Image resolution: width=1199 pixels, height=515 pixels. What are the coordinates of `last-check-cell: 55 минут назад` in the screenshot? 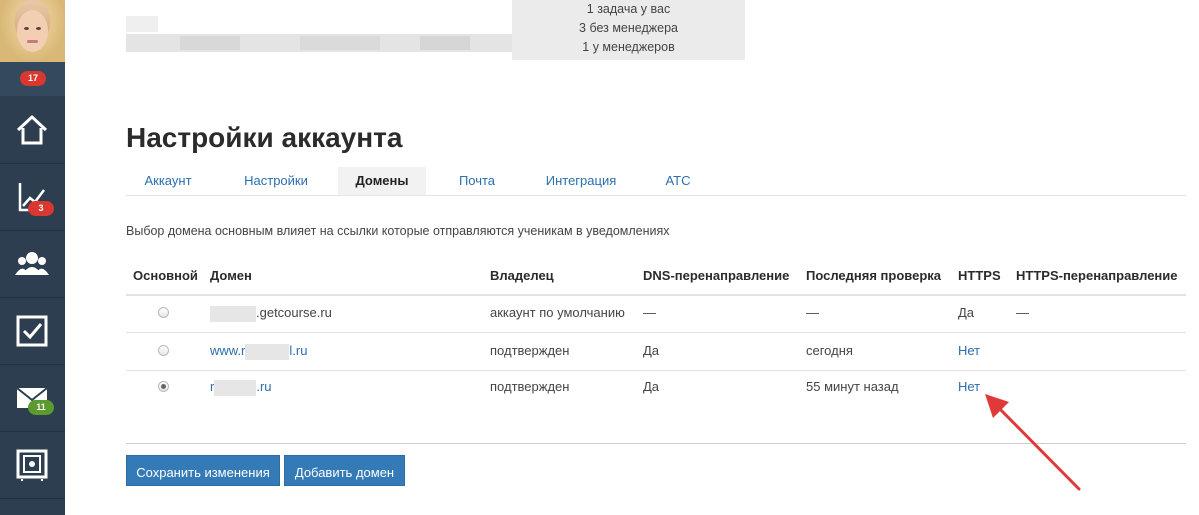 It's located at (852, 386).